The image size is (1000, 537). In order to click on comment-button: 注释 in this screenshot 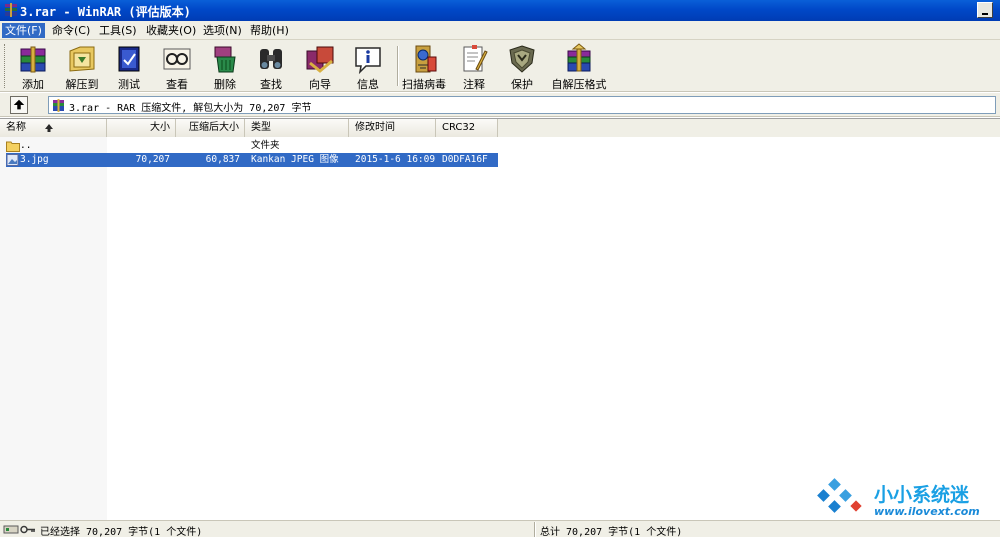, I will do `click(474, 66)`.